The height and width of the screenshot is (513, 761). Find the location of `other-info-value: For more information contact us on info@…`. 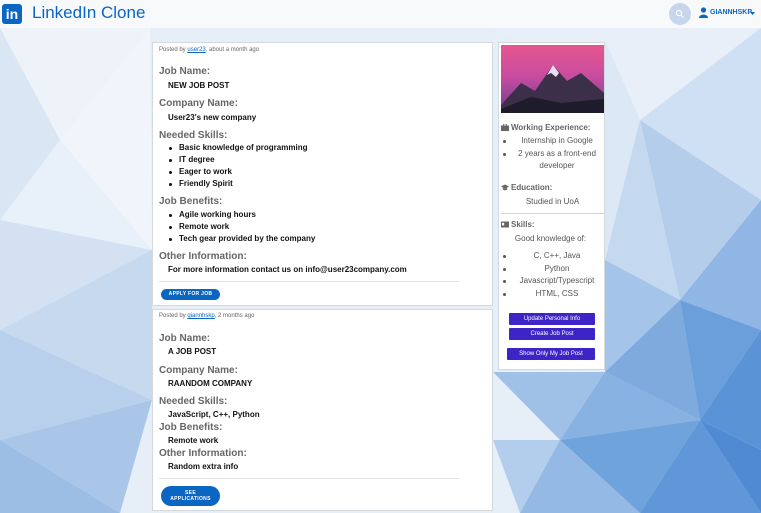

other-info-value: For more information contact us on info@… is located at coordinates (287, 269).